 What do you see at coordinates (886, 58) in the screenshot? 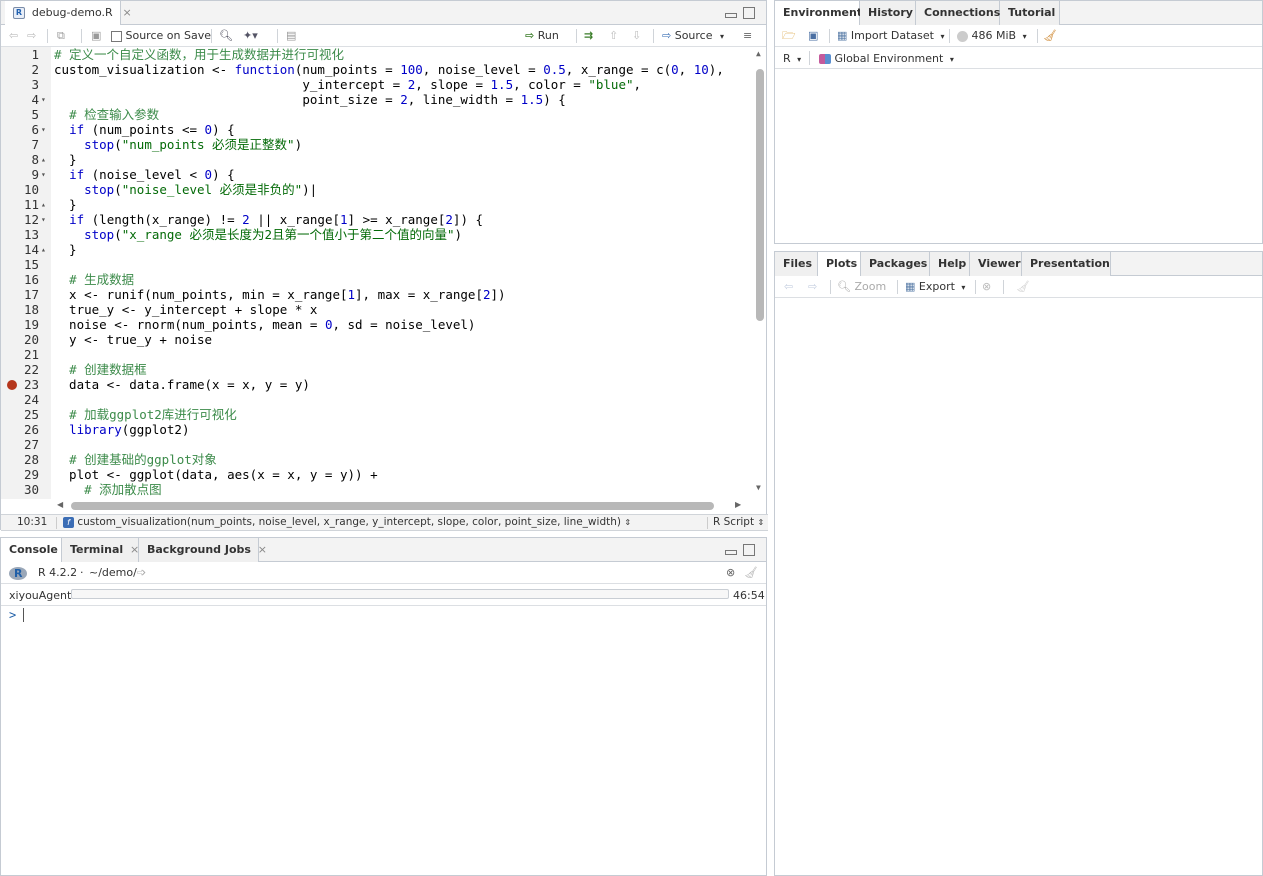
I see `scope-selector: Global Environment ▾` at bounding box center [886, 58].